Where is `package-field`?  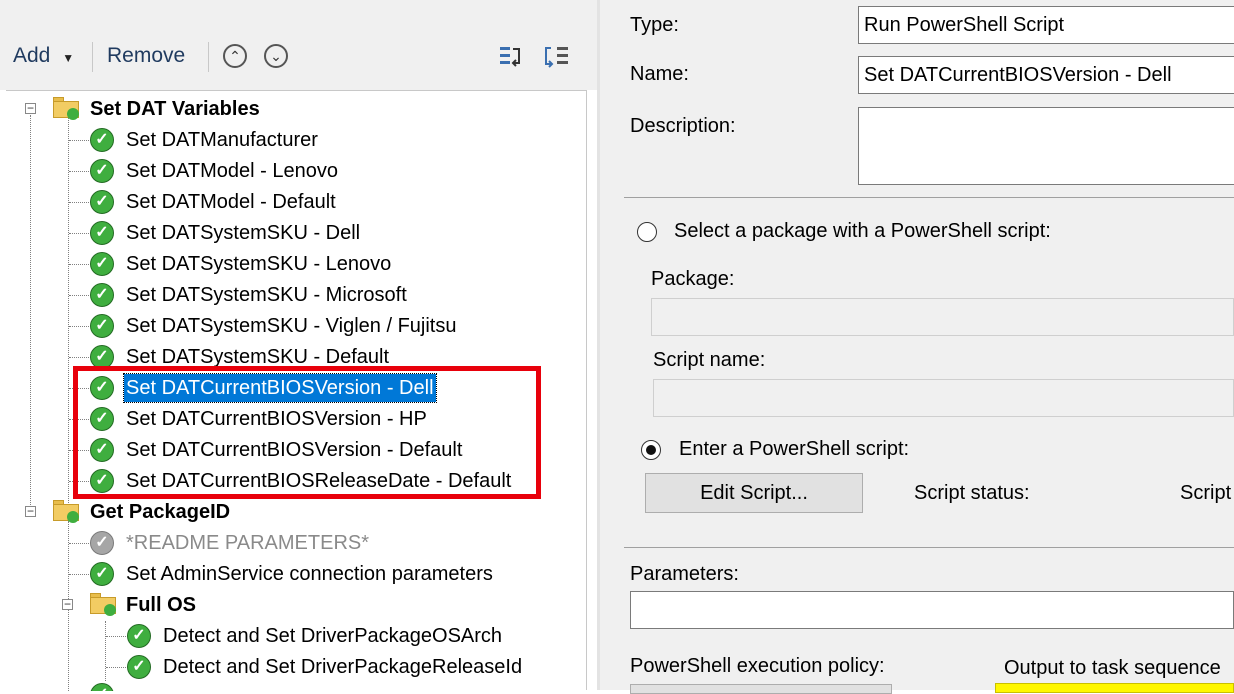 package-field is located at coordinates (942, 317).